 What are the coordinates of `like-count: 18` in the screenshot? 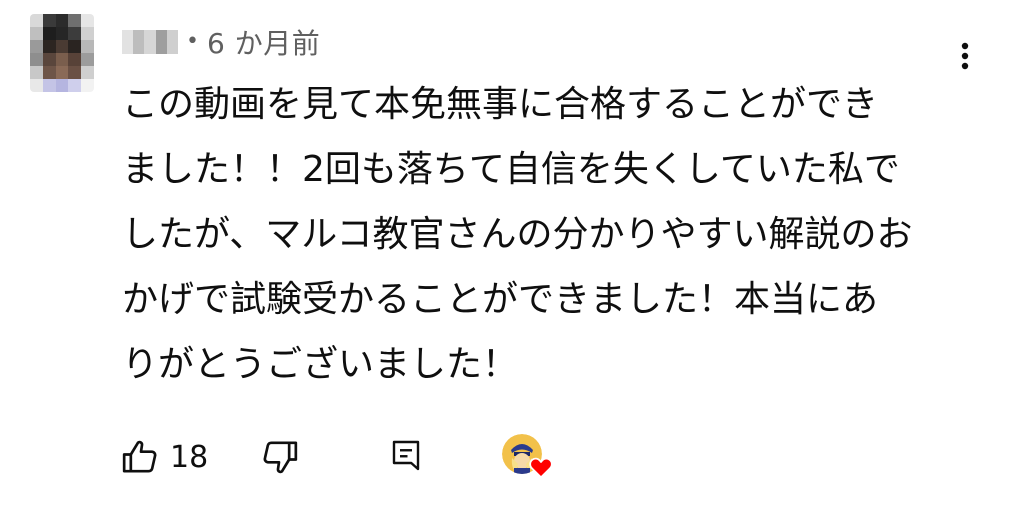 It's located at (189, 457).